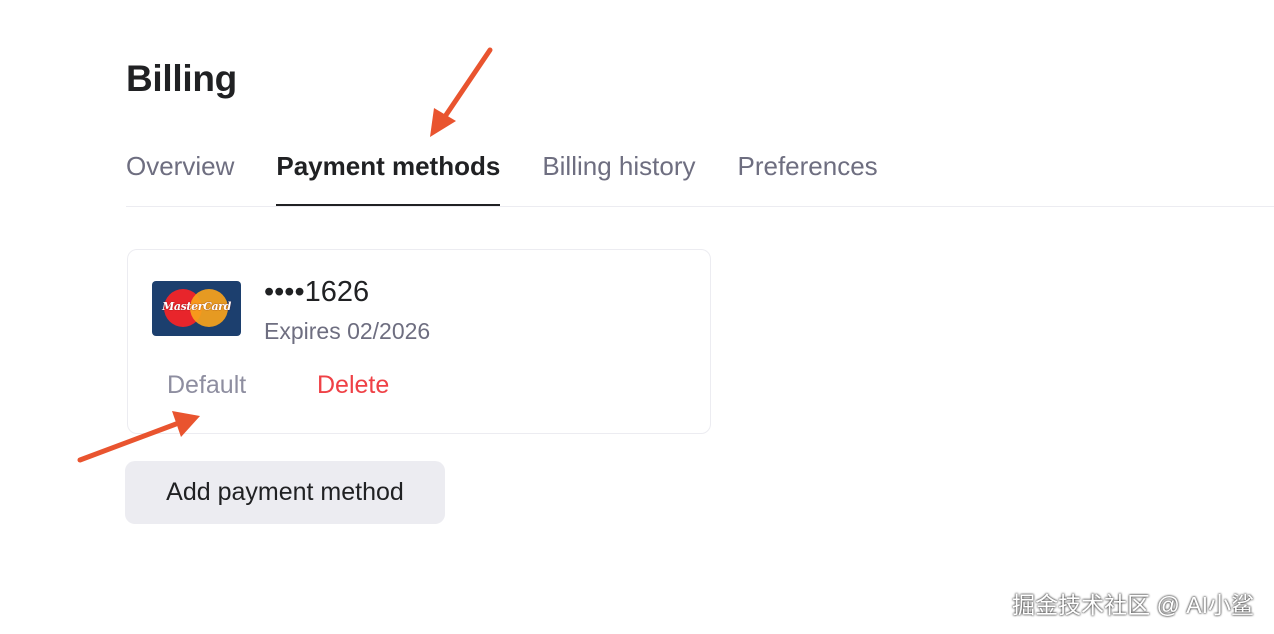  I want to click on arrow-to-payment-methods-tab, so click(461, 92).